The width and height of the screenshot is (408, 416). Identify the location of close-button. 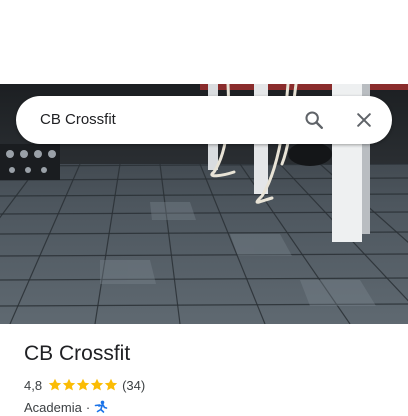
(364, 120).